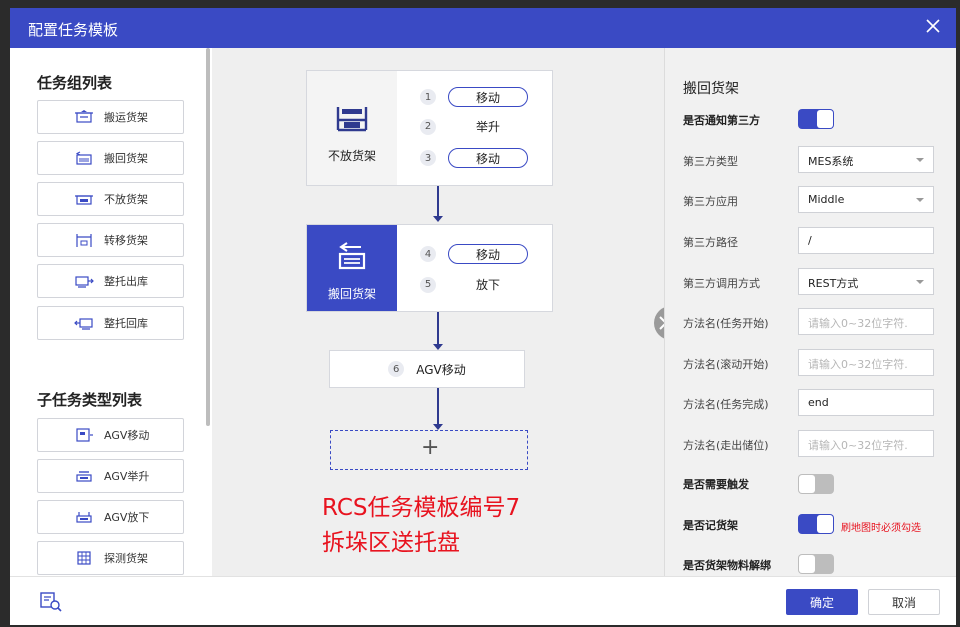 This screenshot has width=960, height=627. What do you see at coordinates (866, 443) in the screenshot?
I see `method-leave-location-input: 请输入0~32位字符.` at bounding box center [866, 443].